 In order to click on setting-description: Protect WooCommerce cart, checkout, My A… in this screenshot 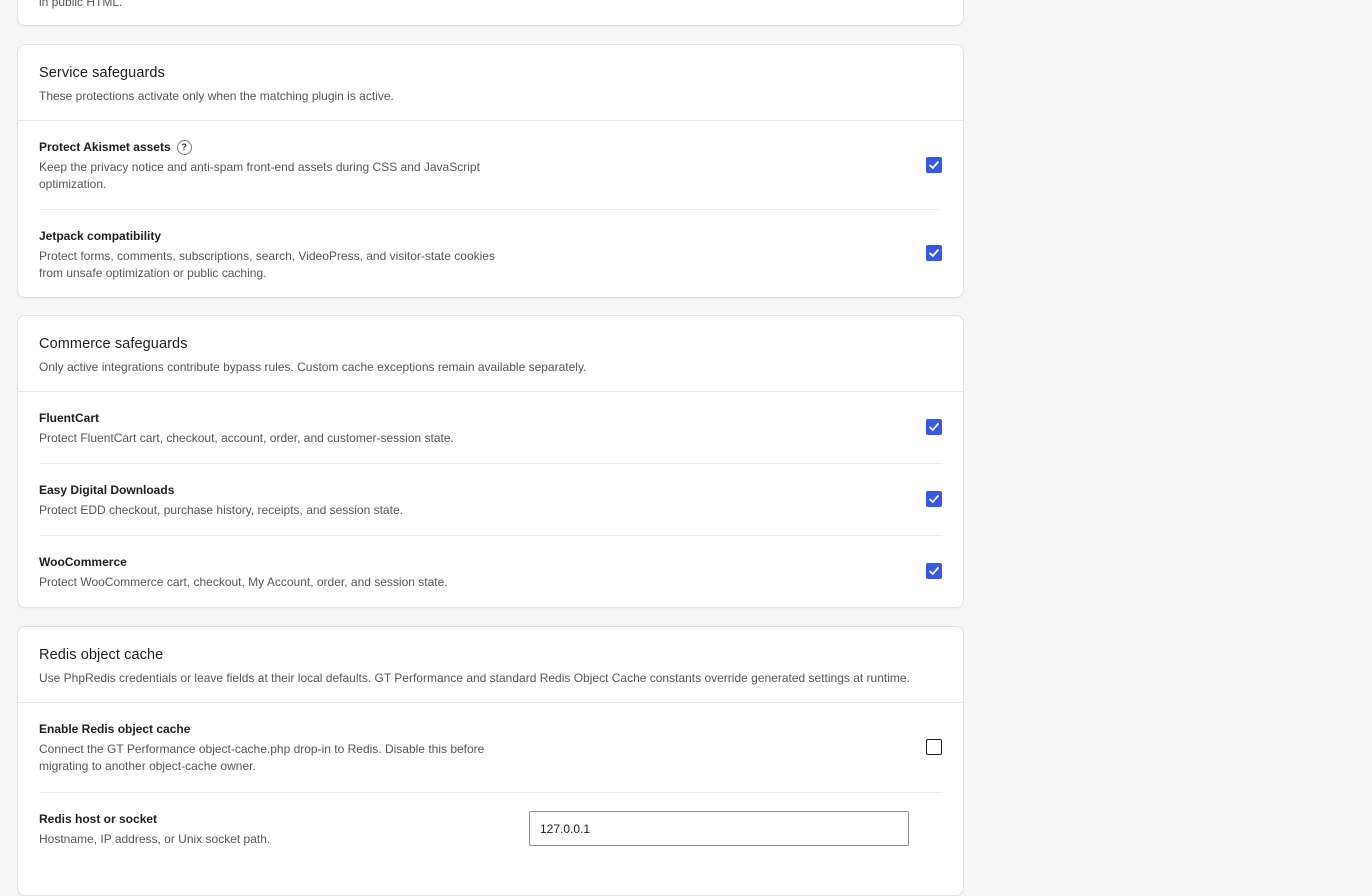, I will do `click(243, 582)`.